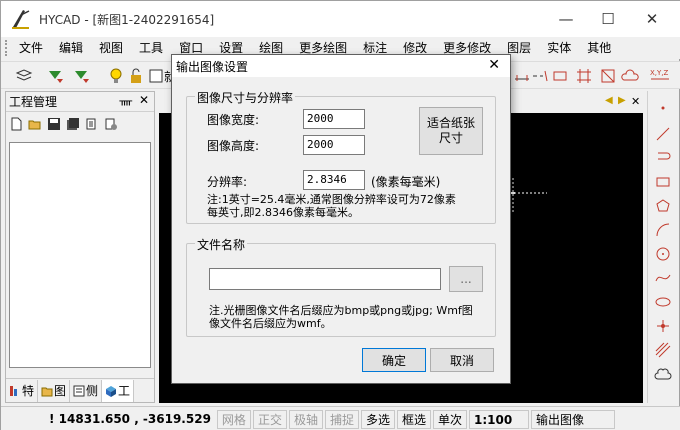 The width and height of the screenshot is (680, 430). Describe the element at coordinates (334, 180) in the screenshot. I see `resolution-input: 2.8346` at that location.